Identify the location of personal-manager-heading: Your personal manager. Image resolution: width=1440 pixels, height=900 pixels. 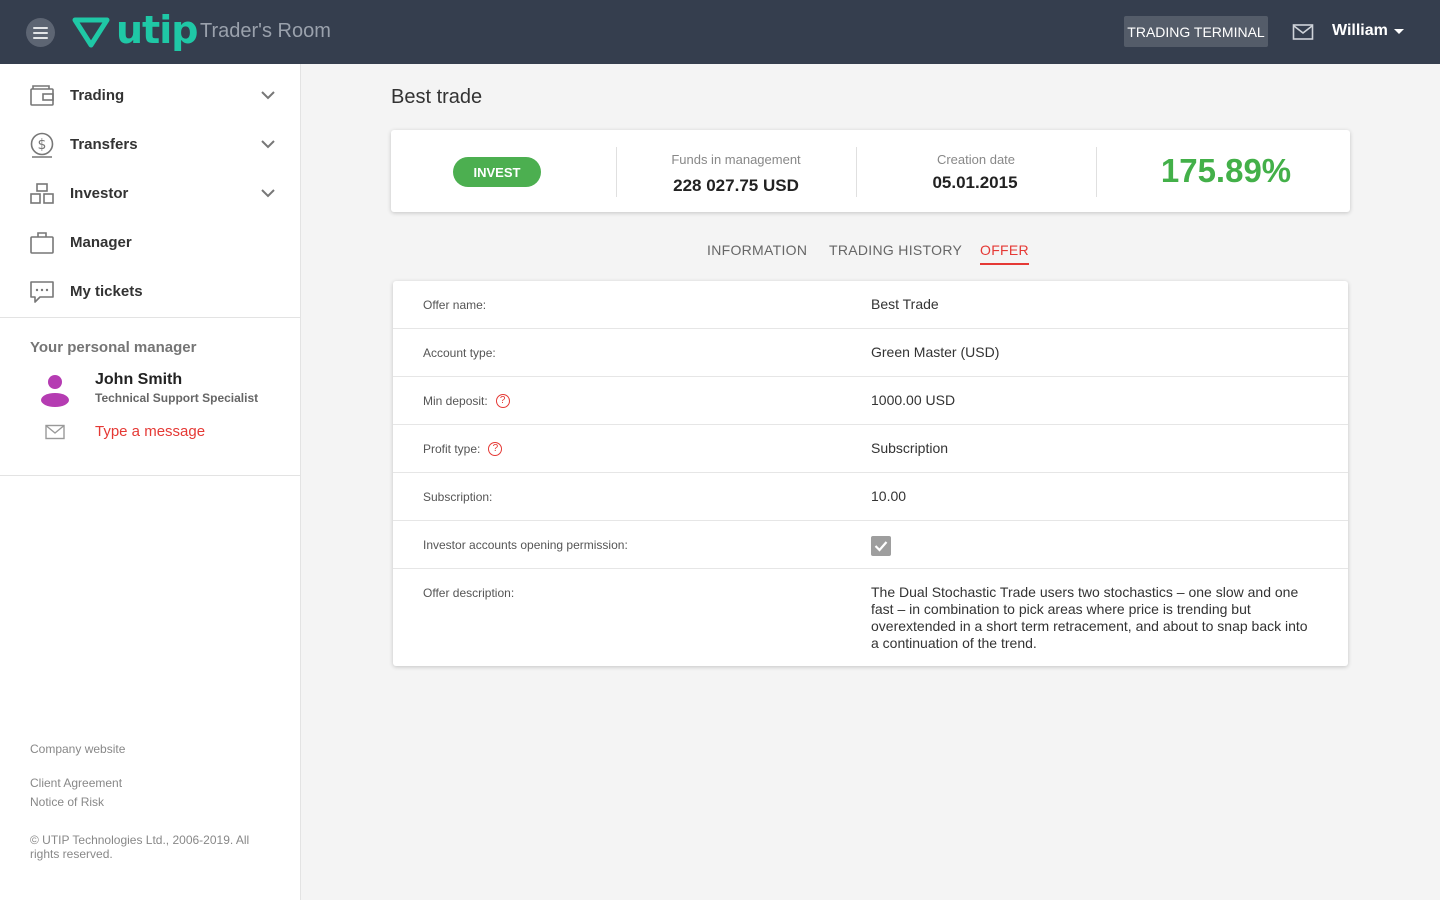
(113, 347).